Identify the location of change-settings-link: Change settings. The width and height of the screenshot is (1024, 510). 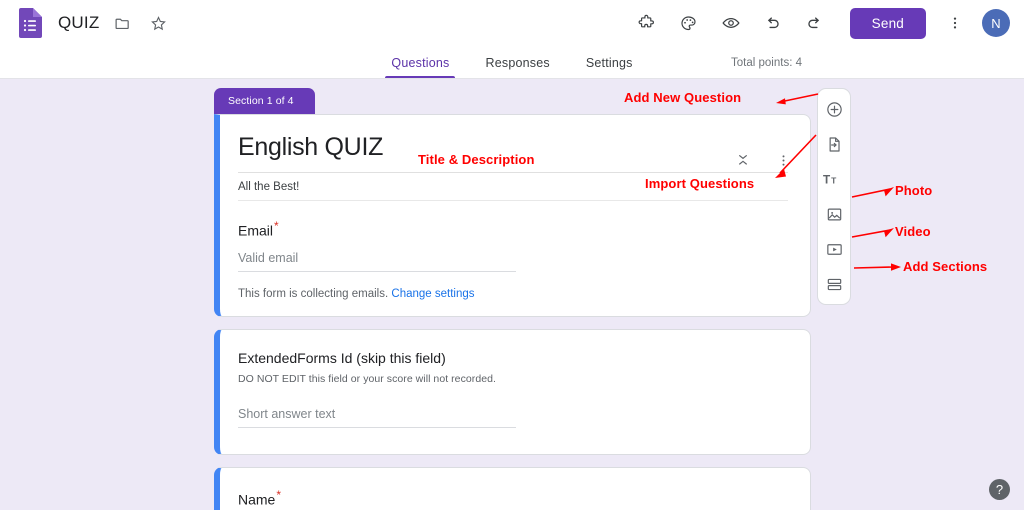
(432, 294).